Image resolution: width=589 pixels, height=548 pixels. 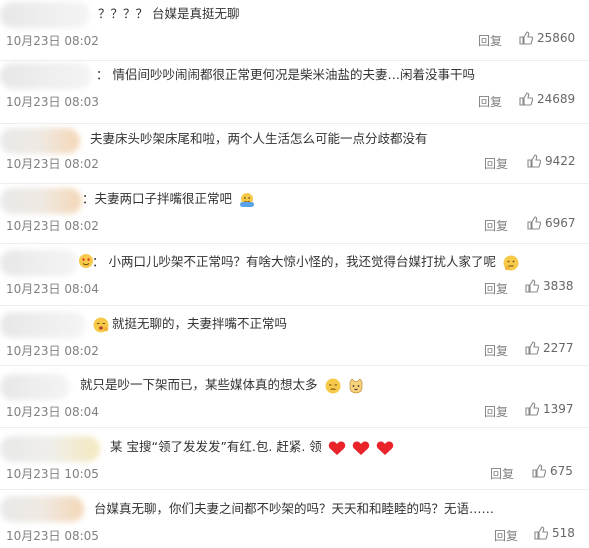 I want to click on comment-text: ： 小两口儿吵架不正常吗？有啥大惊小怪的，我还觉得台媒打扰人家了呢, so click(x=306, y=262).